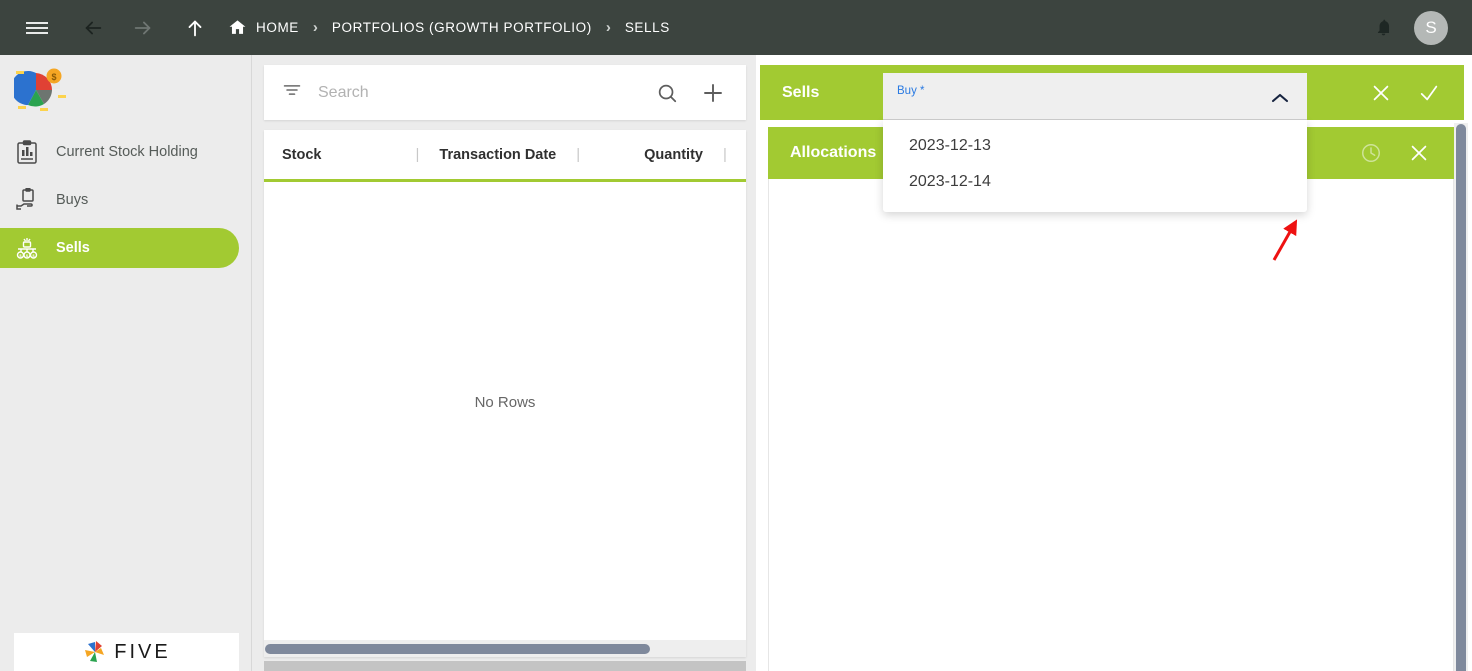  I want to click on allocations-vertical-scrollbar-thumb, so click(1461, 397).